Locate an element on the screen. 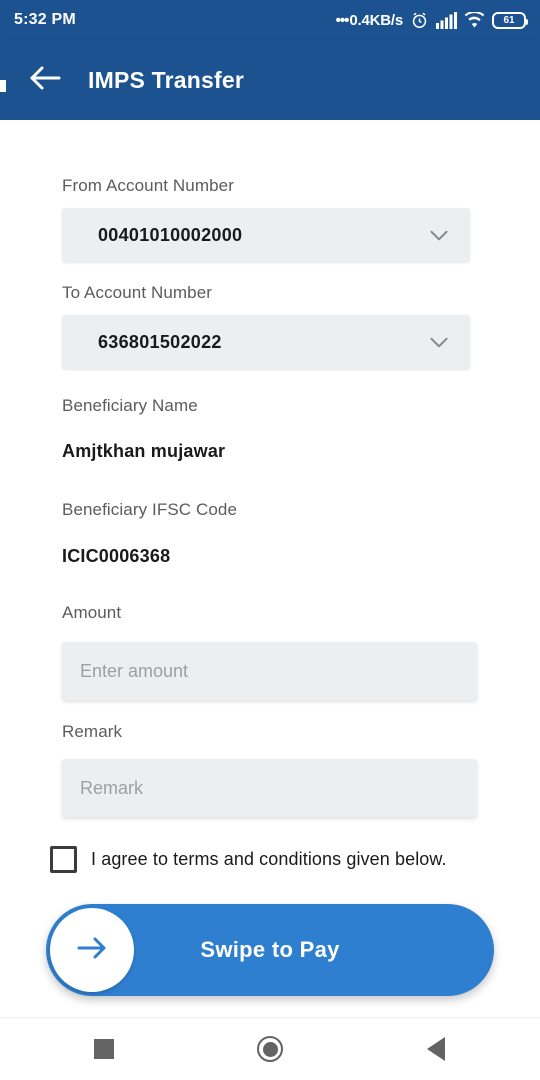 The height and width of the screenshot is (1080, 540). app-bar-edge-strip is located at coordinates (3, 86).